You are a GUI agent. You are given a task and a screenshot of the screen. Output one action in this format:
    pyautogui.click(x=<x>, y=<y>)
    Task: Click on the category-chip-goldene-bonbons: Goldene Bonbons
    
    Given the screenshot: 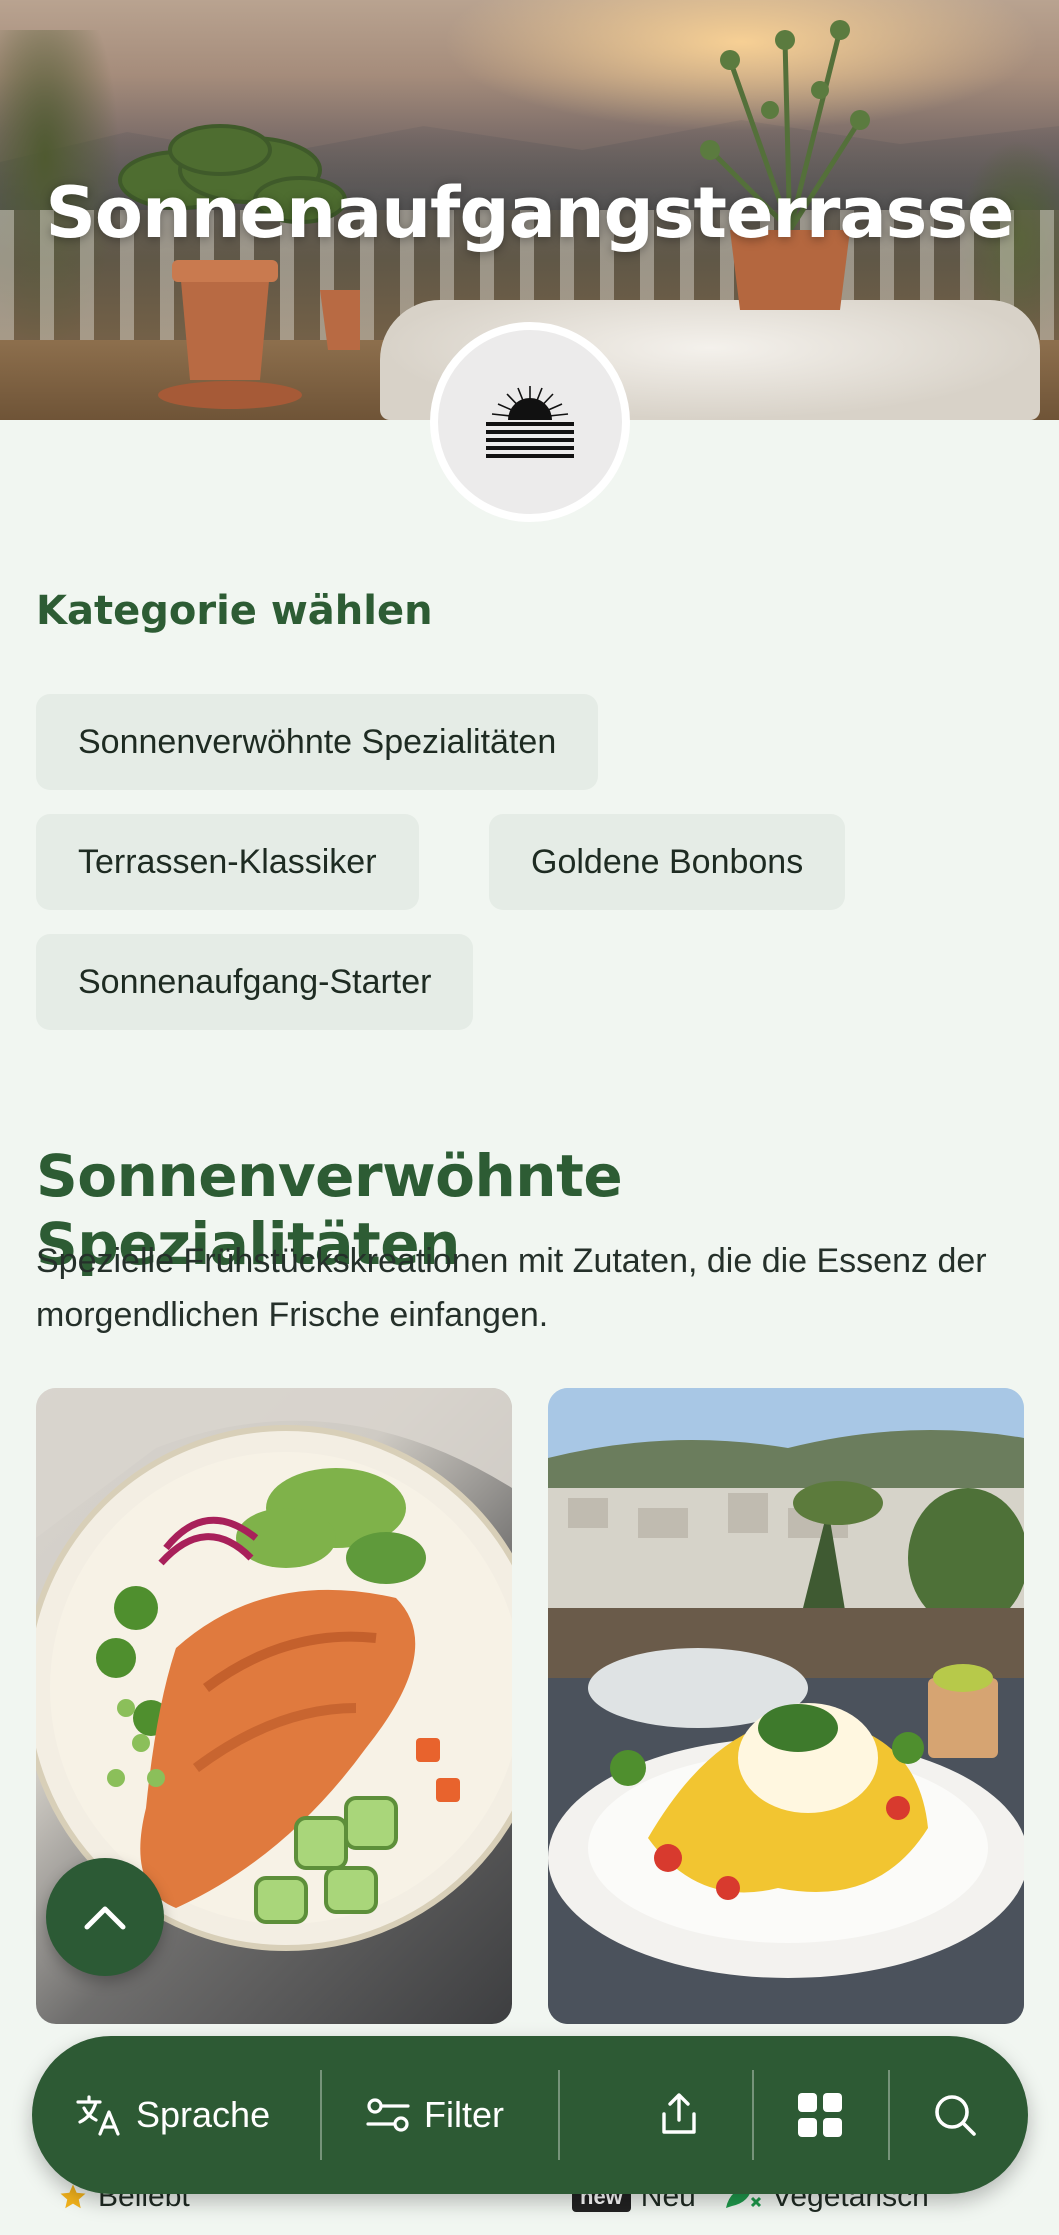 What is the action you would take?
    pyautogui.click(x=667, y=862)
    